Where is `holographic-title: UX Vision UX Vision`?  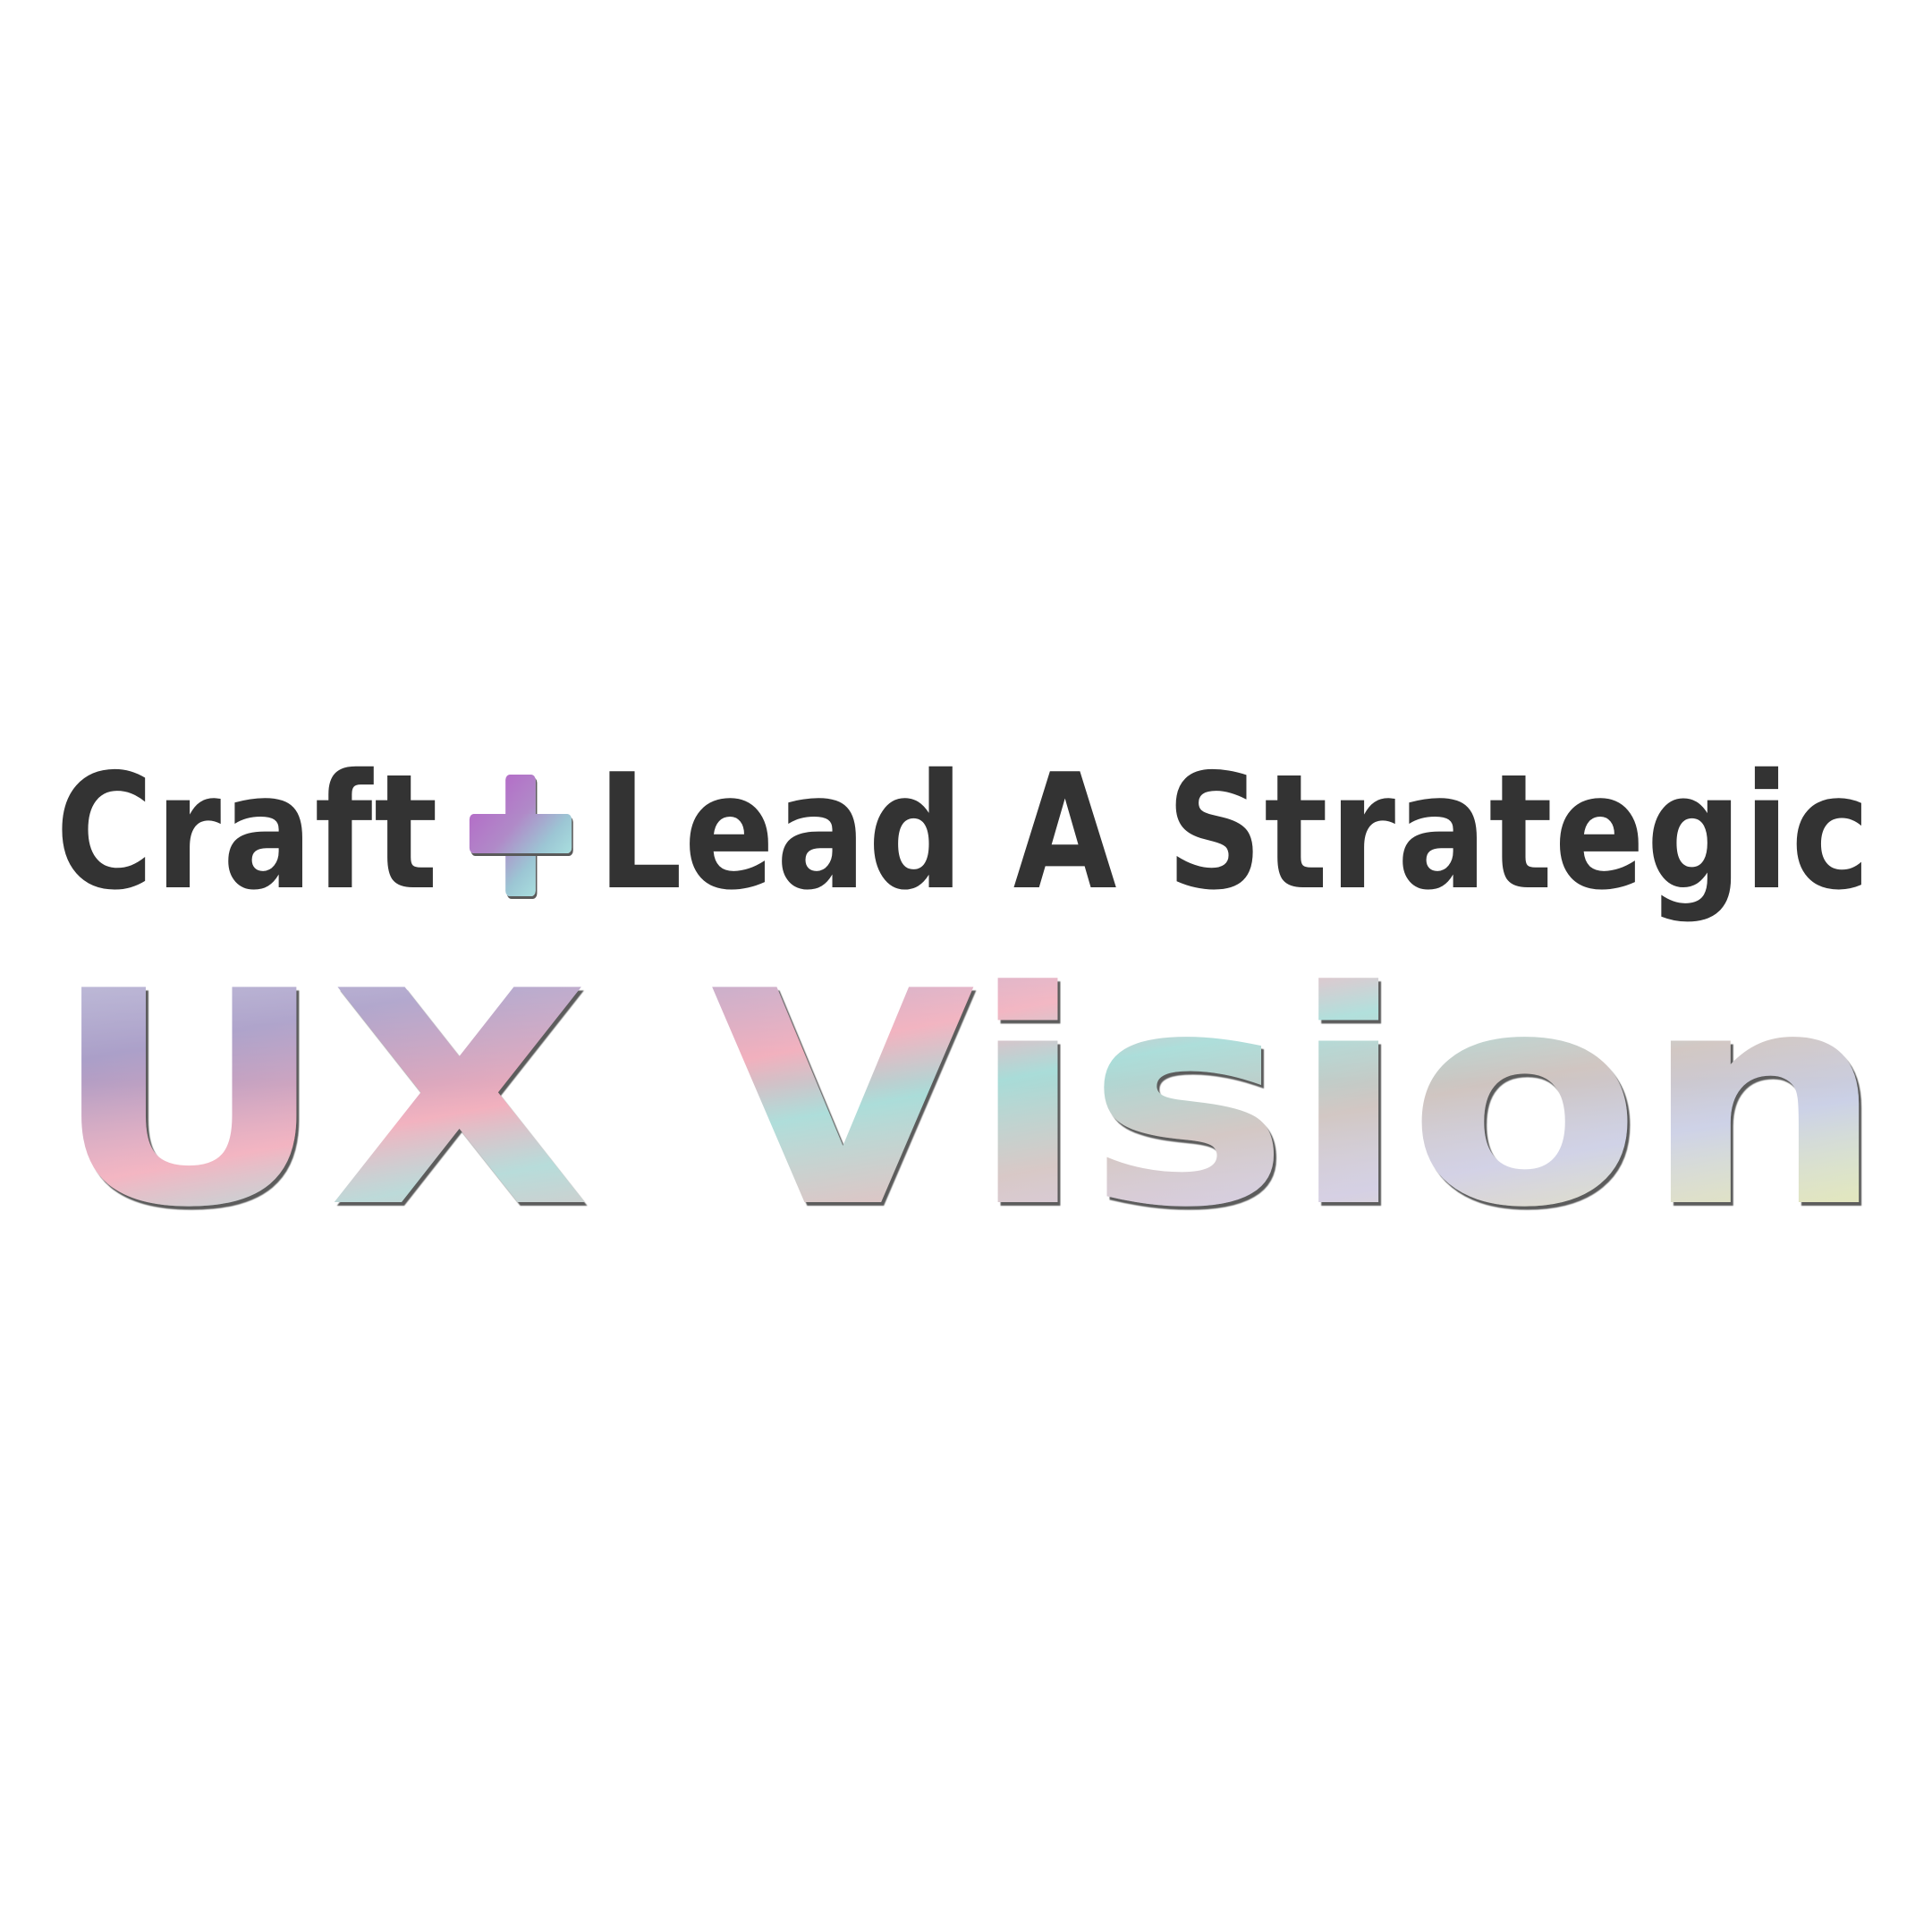
holographic-title: UX Vision UX Vision is located at coordinates (967, 1079).